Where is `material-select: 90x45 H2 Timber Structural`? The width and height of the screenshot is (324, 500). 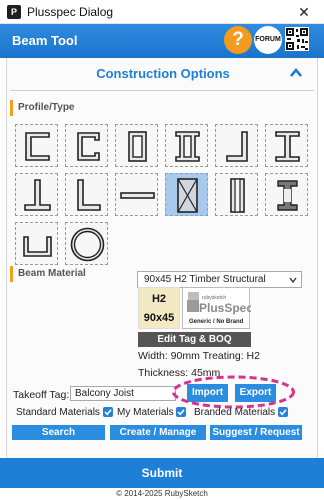 material-select: 90x45 H2 Timber Structural is located at coordinates (219, 279).